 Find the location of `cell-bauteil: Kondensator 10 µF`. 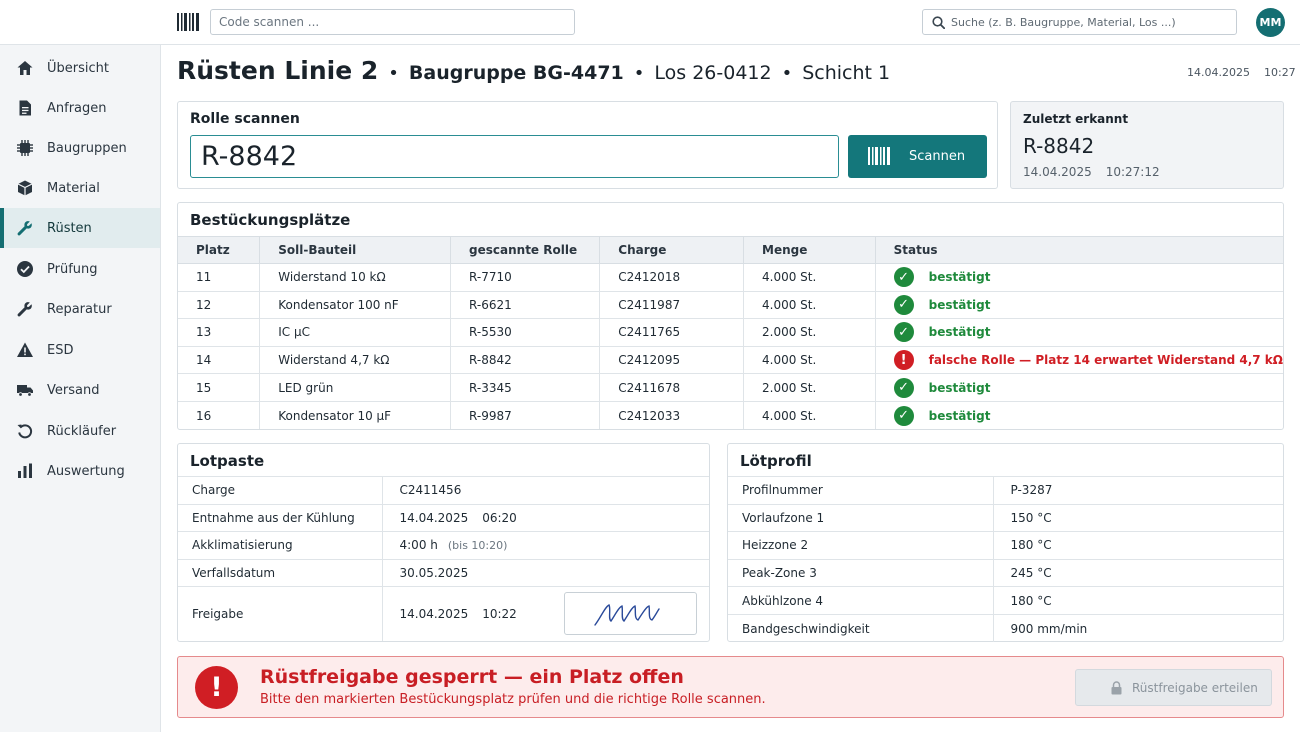

cell-bauteil: Kondensator 10 µF is located at coordinates (355, 415).